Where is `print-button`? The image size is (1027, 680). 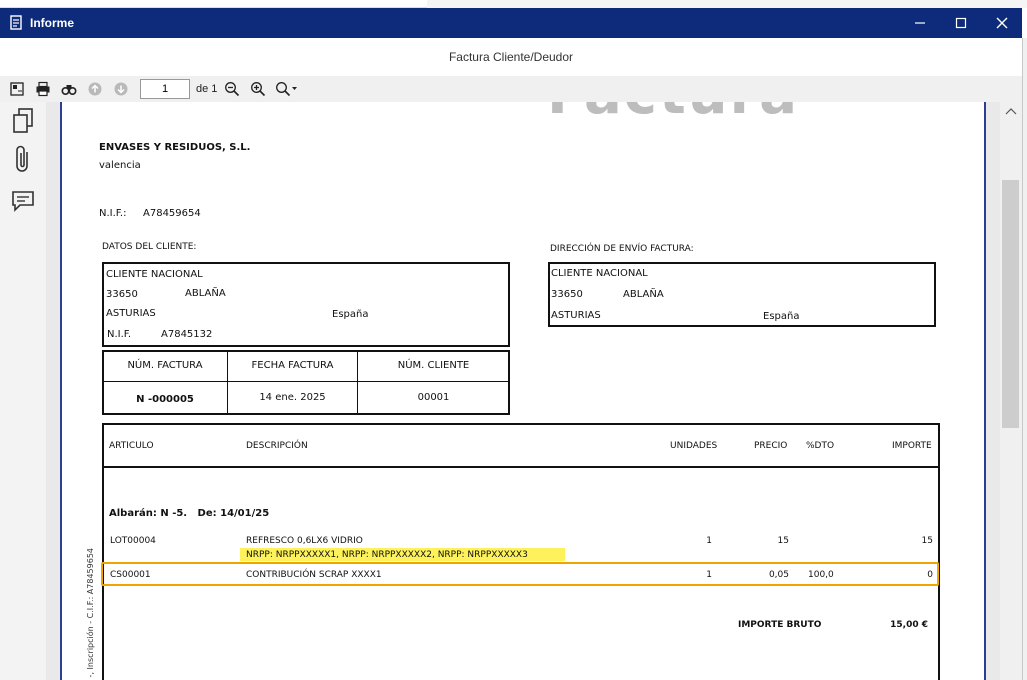
print-button is located at coordinates (43, 89).